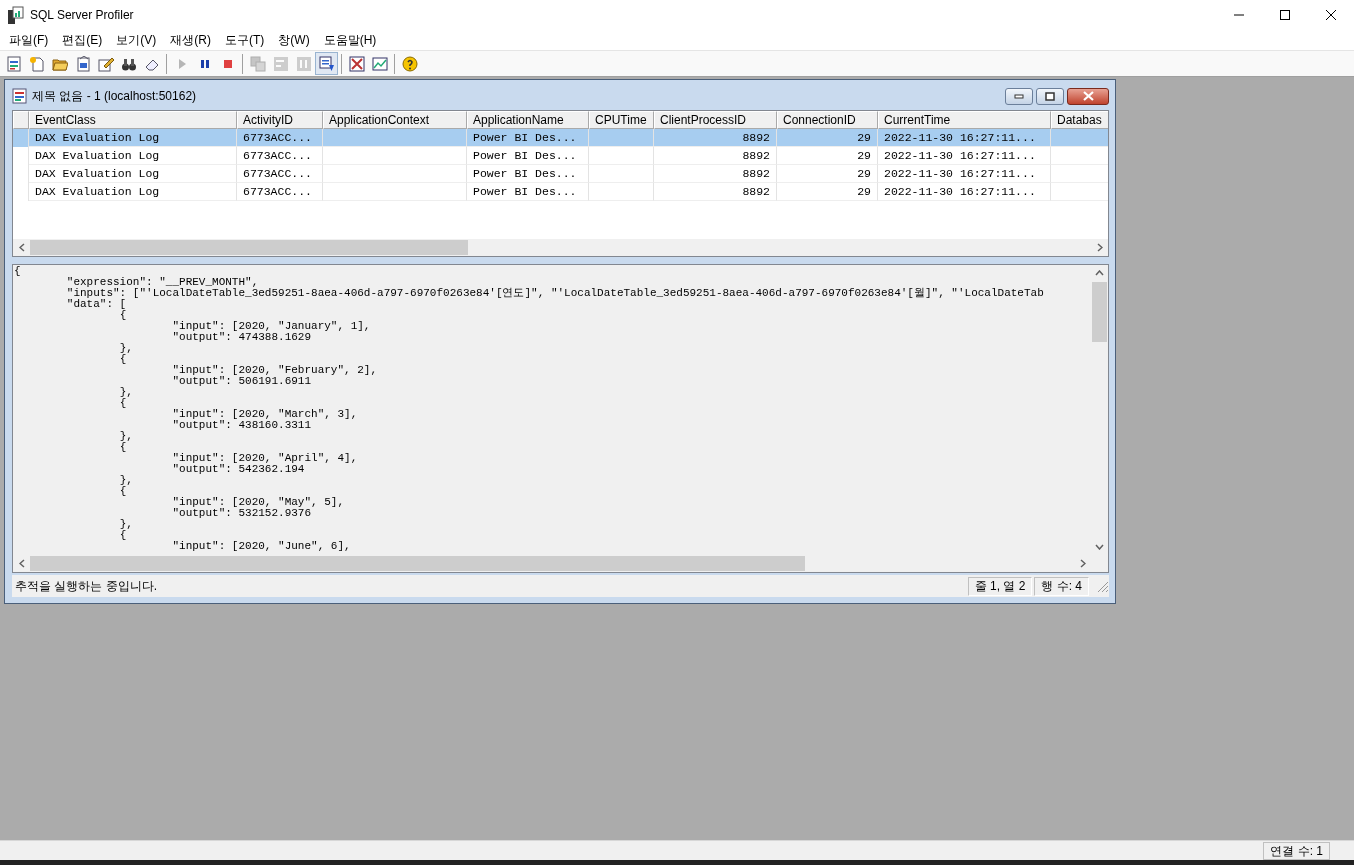  What do you see at coordinates (241, 381) in the screenshot?
I see `code-line: "output": 506191.6911` at bounding box center [241, 381].